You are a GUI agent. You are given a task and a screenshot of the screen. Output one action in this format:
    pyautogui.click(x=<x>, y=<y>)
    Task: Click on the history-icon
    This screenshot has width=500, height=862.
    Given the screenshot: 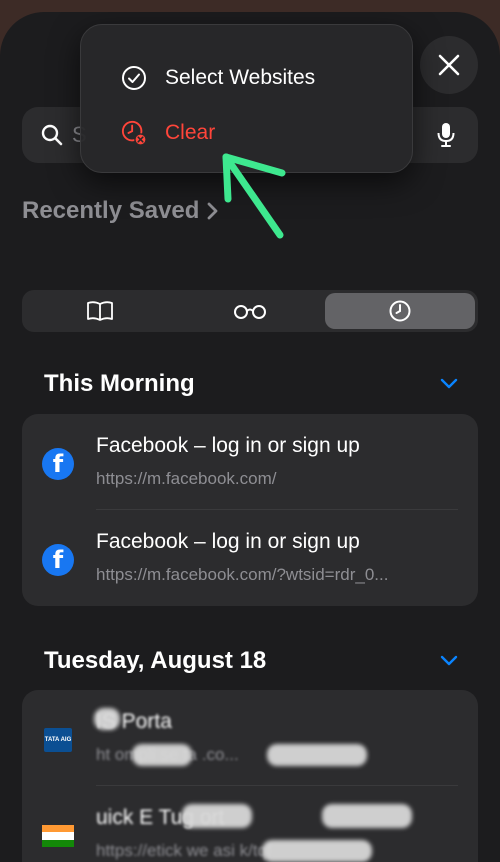 What is the action you would take?
    pyautogui.click(x=400, y=311)
    